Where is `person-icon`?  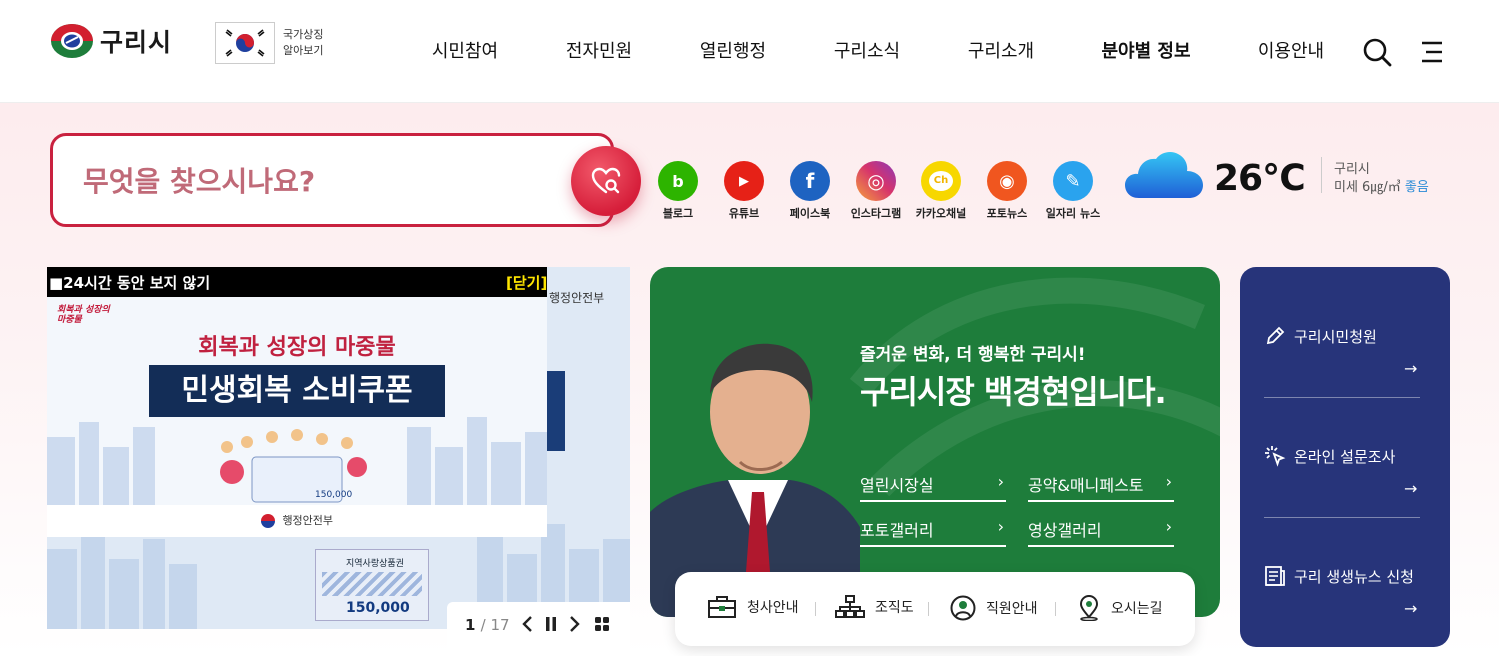
person-icon is located at coordinates (963, 608).